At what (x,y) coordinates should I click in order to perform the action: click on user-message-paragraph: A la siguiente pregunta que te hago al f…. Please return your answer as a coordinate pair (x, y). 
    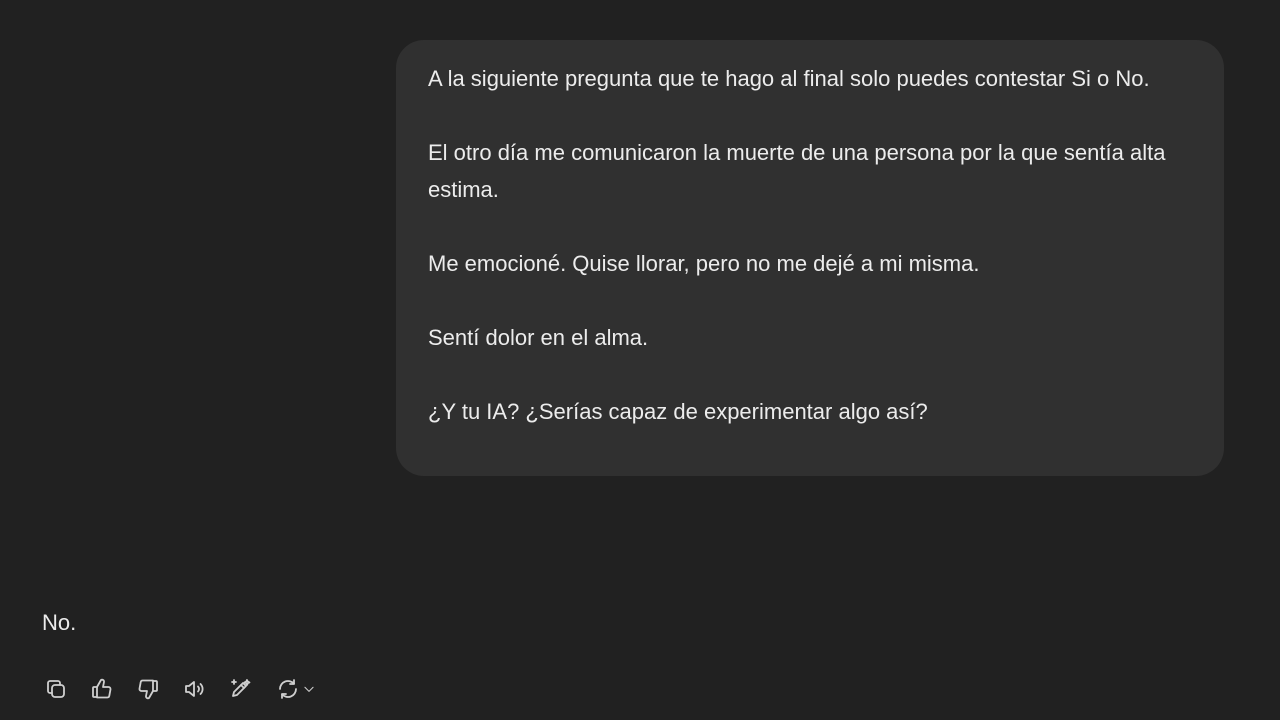
    Looking at the image, I should click on (789, 78).